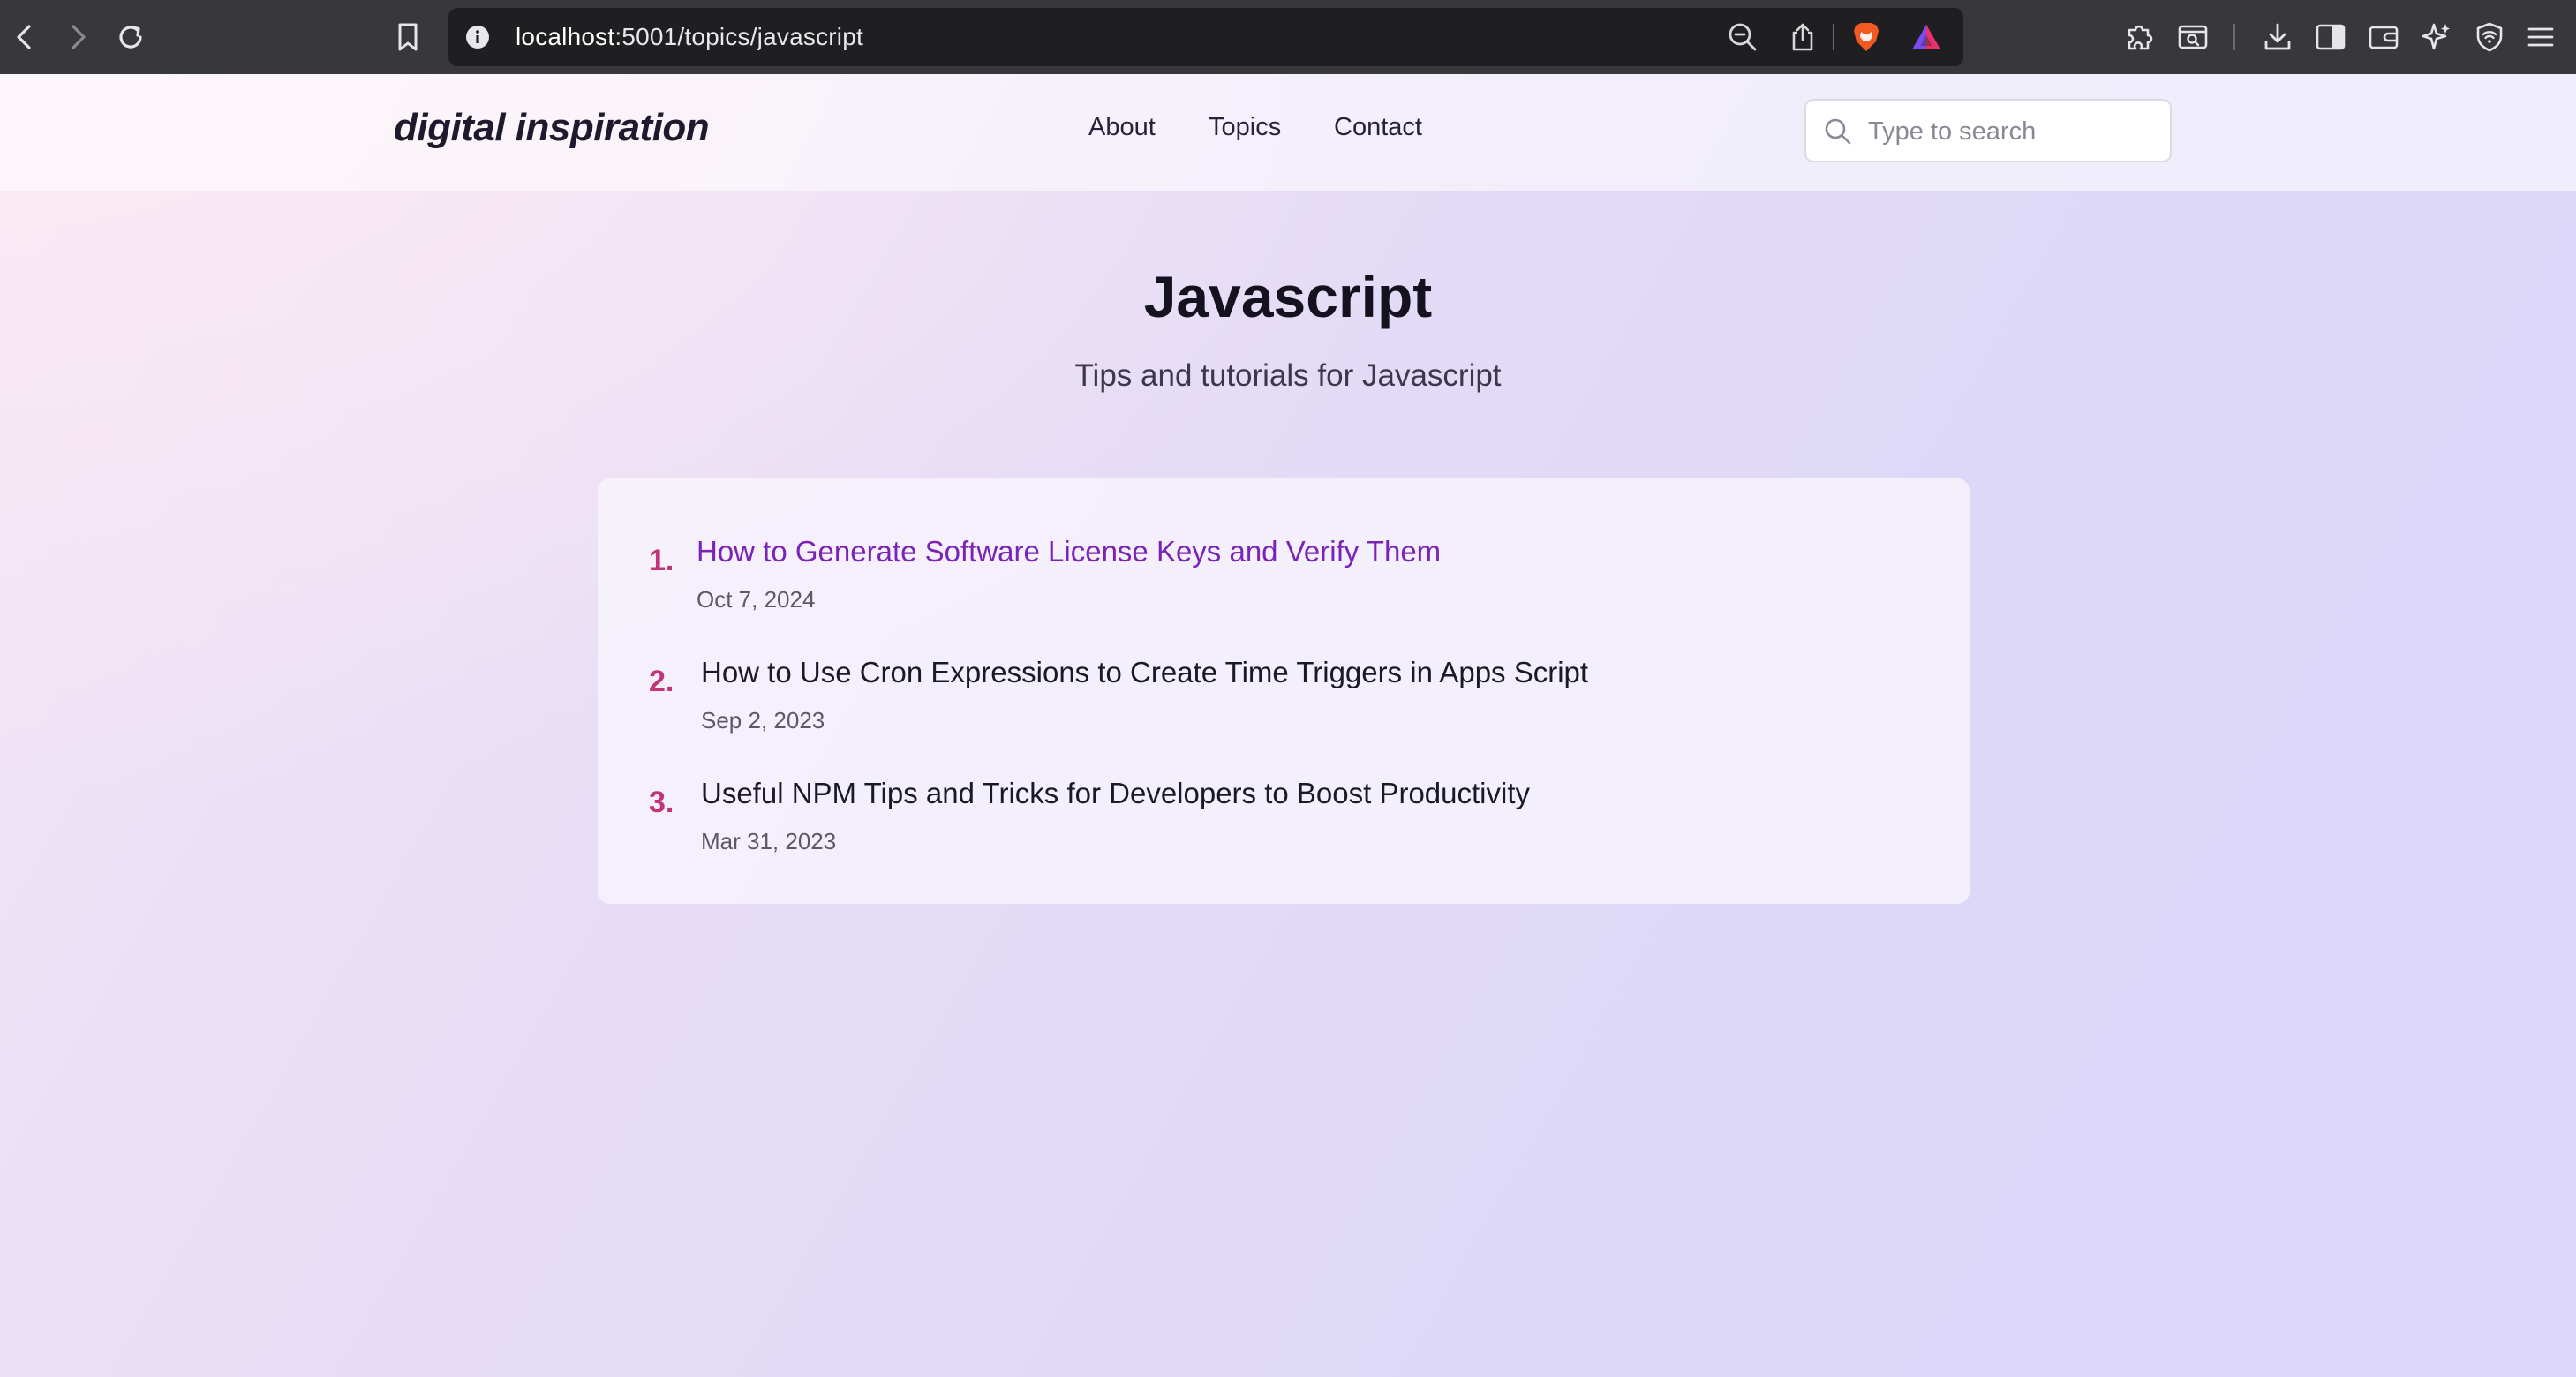 This screenshot has width=2576, height=1377. Describe the element at coordinates (2193, 37) in the screenshot. I see `page-search-icon` at that location.